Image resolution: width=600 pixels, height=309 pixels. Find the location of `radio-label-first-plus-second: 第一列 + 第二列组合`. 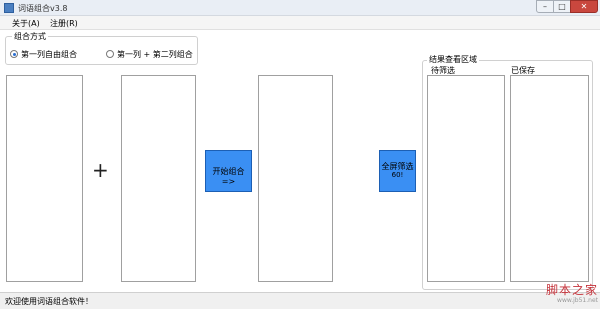

radio-label-first-plus-second: 第一列 + 第二列组合 is located at coordinates (155, 54).